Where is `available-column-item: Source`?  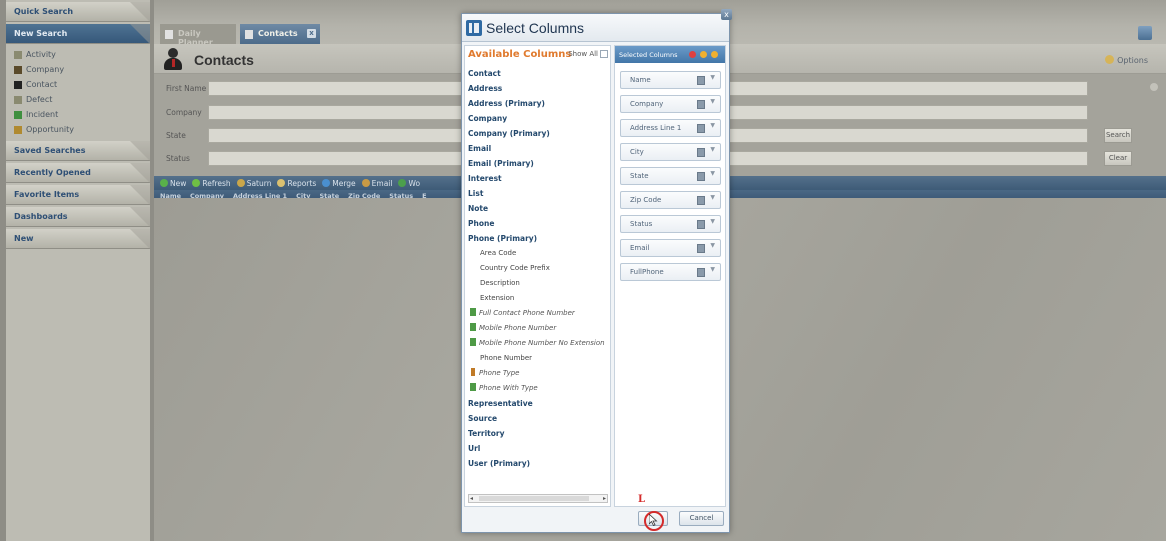
available-column-item: Source is located at coordinates (539, 418).